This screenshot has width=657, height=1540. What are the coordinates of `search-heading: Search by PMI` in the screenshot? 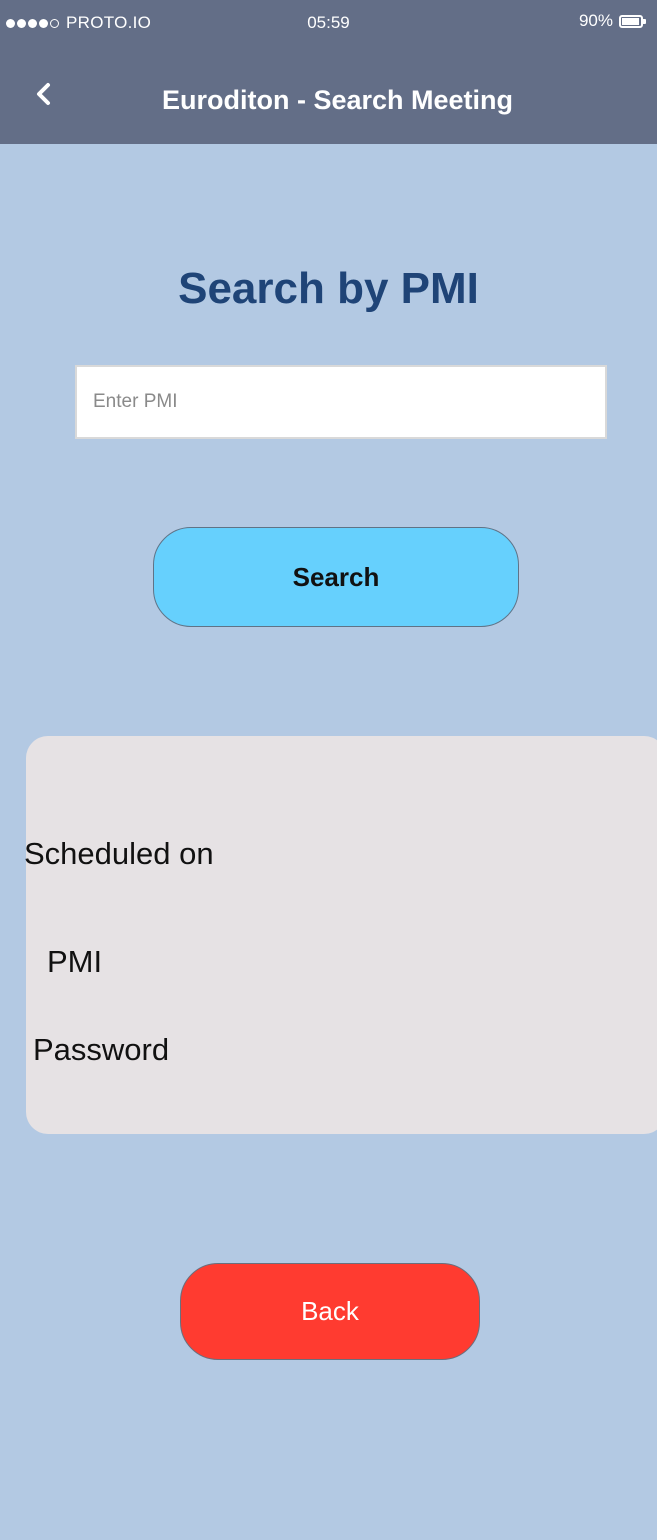 It's located at (328, 288).